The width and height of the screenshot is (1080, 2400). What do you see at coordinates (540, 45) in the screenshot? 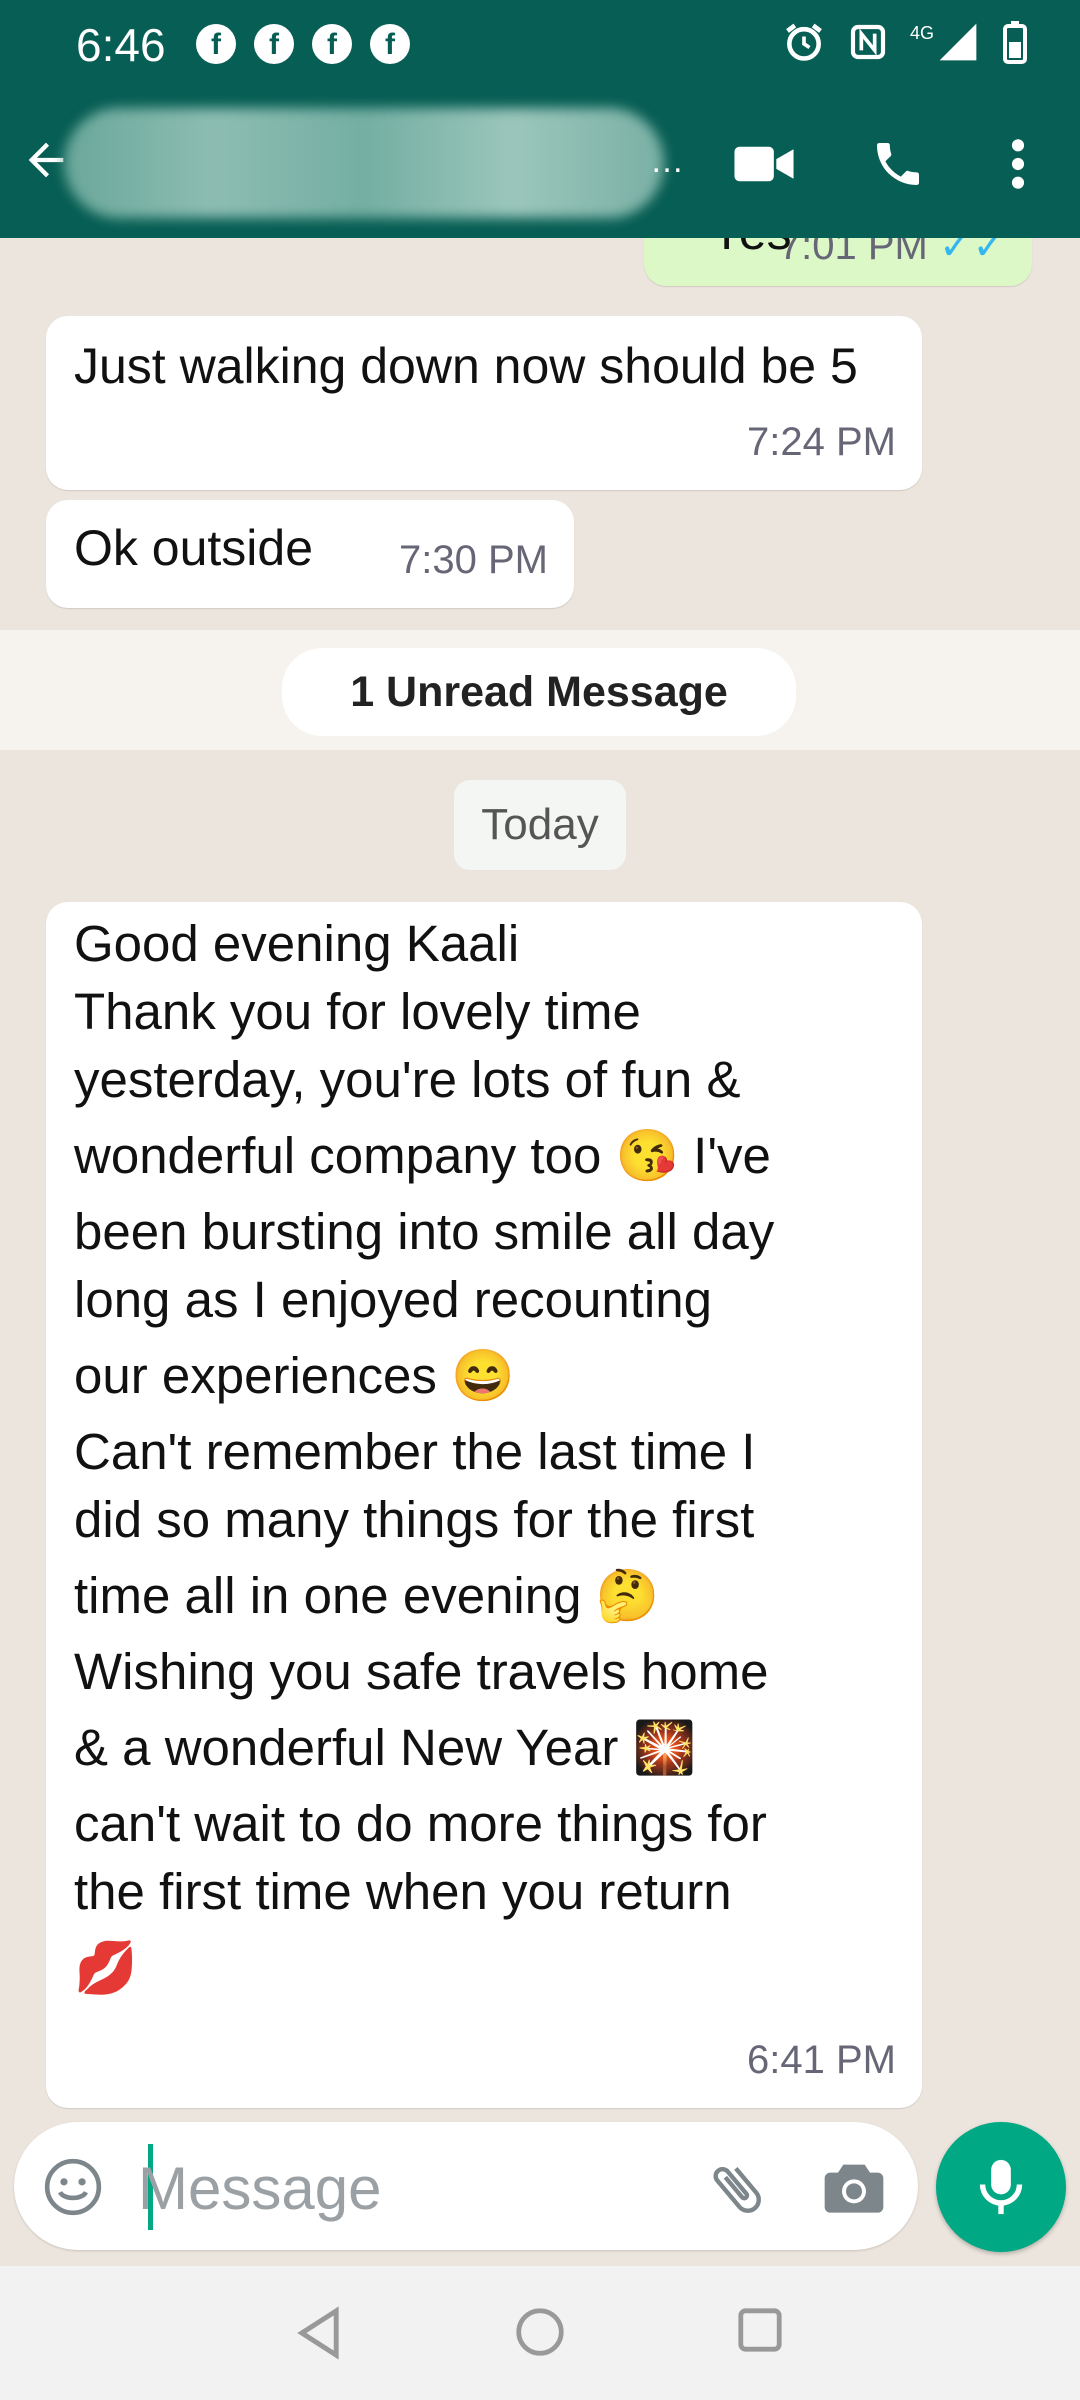
I see `status-bar: 6:46 f f f f 4G` at bounding box center [540, 45].